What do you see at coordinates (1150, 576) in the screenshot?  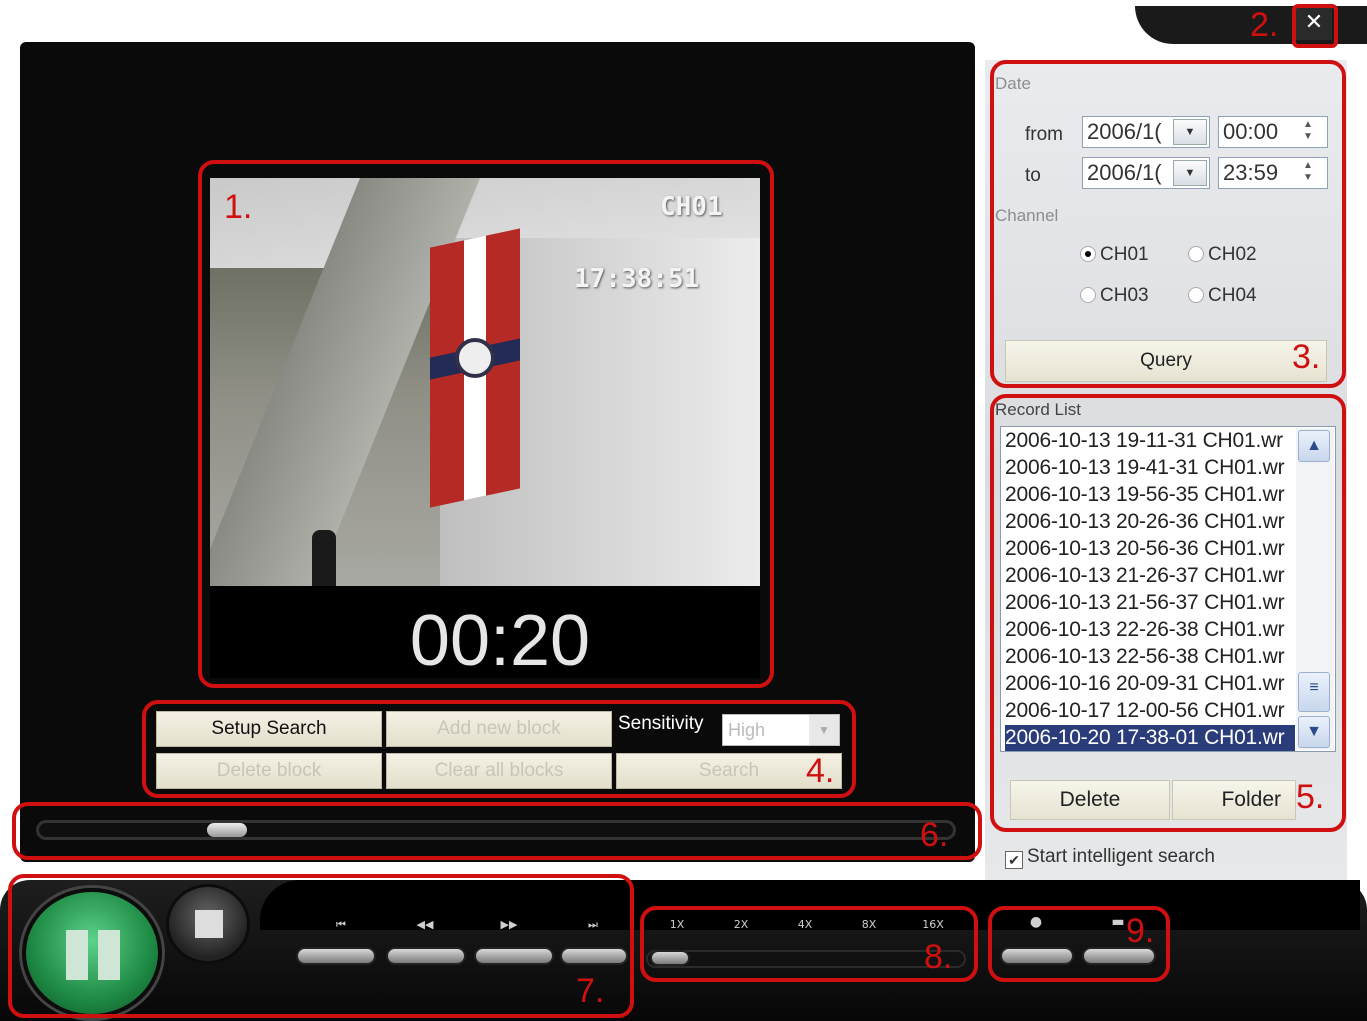 I see `record-list-item: 2006-10-13 21-26-37 CH01.wr` at bounding box center [1150, 576].